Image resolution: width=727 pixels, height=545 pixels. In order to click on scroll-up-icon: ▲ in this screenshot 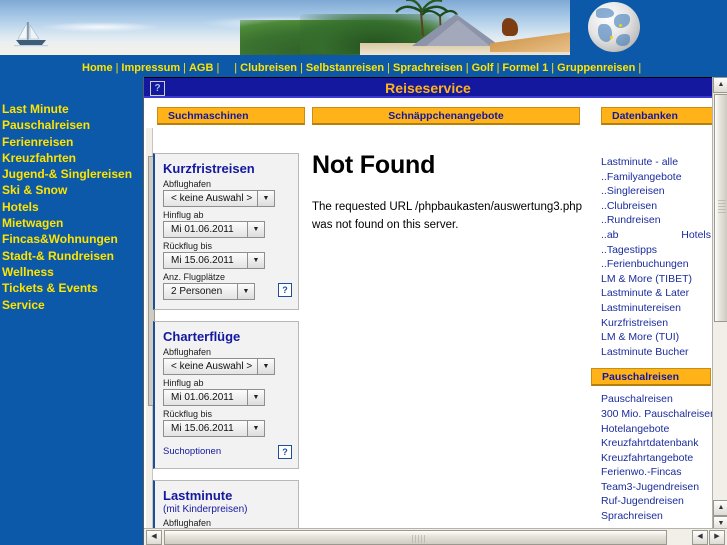, I will do `click(720, 85)`.